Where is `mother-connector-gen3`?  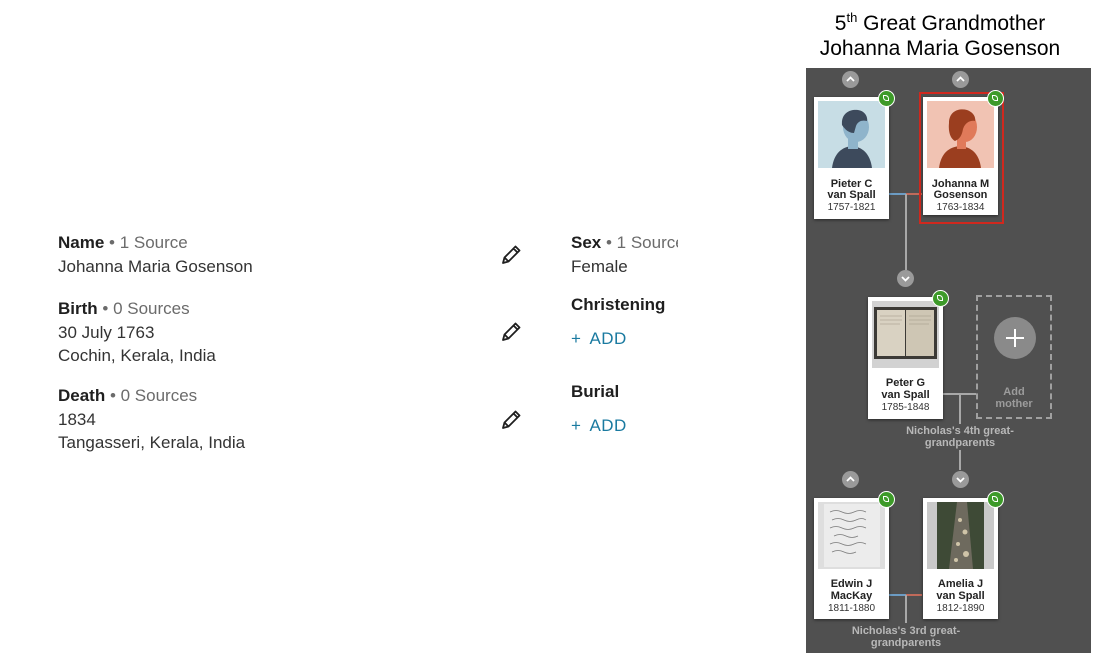 mother-connector-gen3 is located at coordinates (914, 595).